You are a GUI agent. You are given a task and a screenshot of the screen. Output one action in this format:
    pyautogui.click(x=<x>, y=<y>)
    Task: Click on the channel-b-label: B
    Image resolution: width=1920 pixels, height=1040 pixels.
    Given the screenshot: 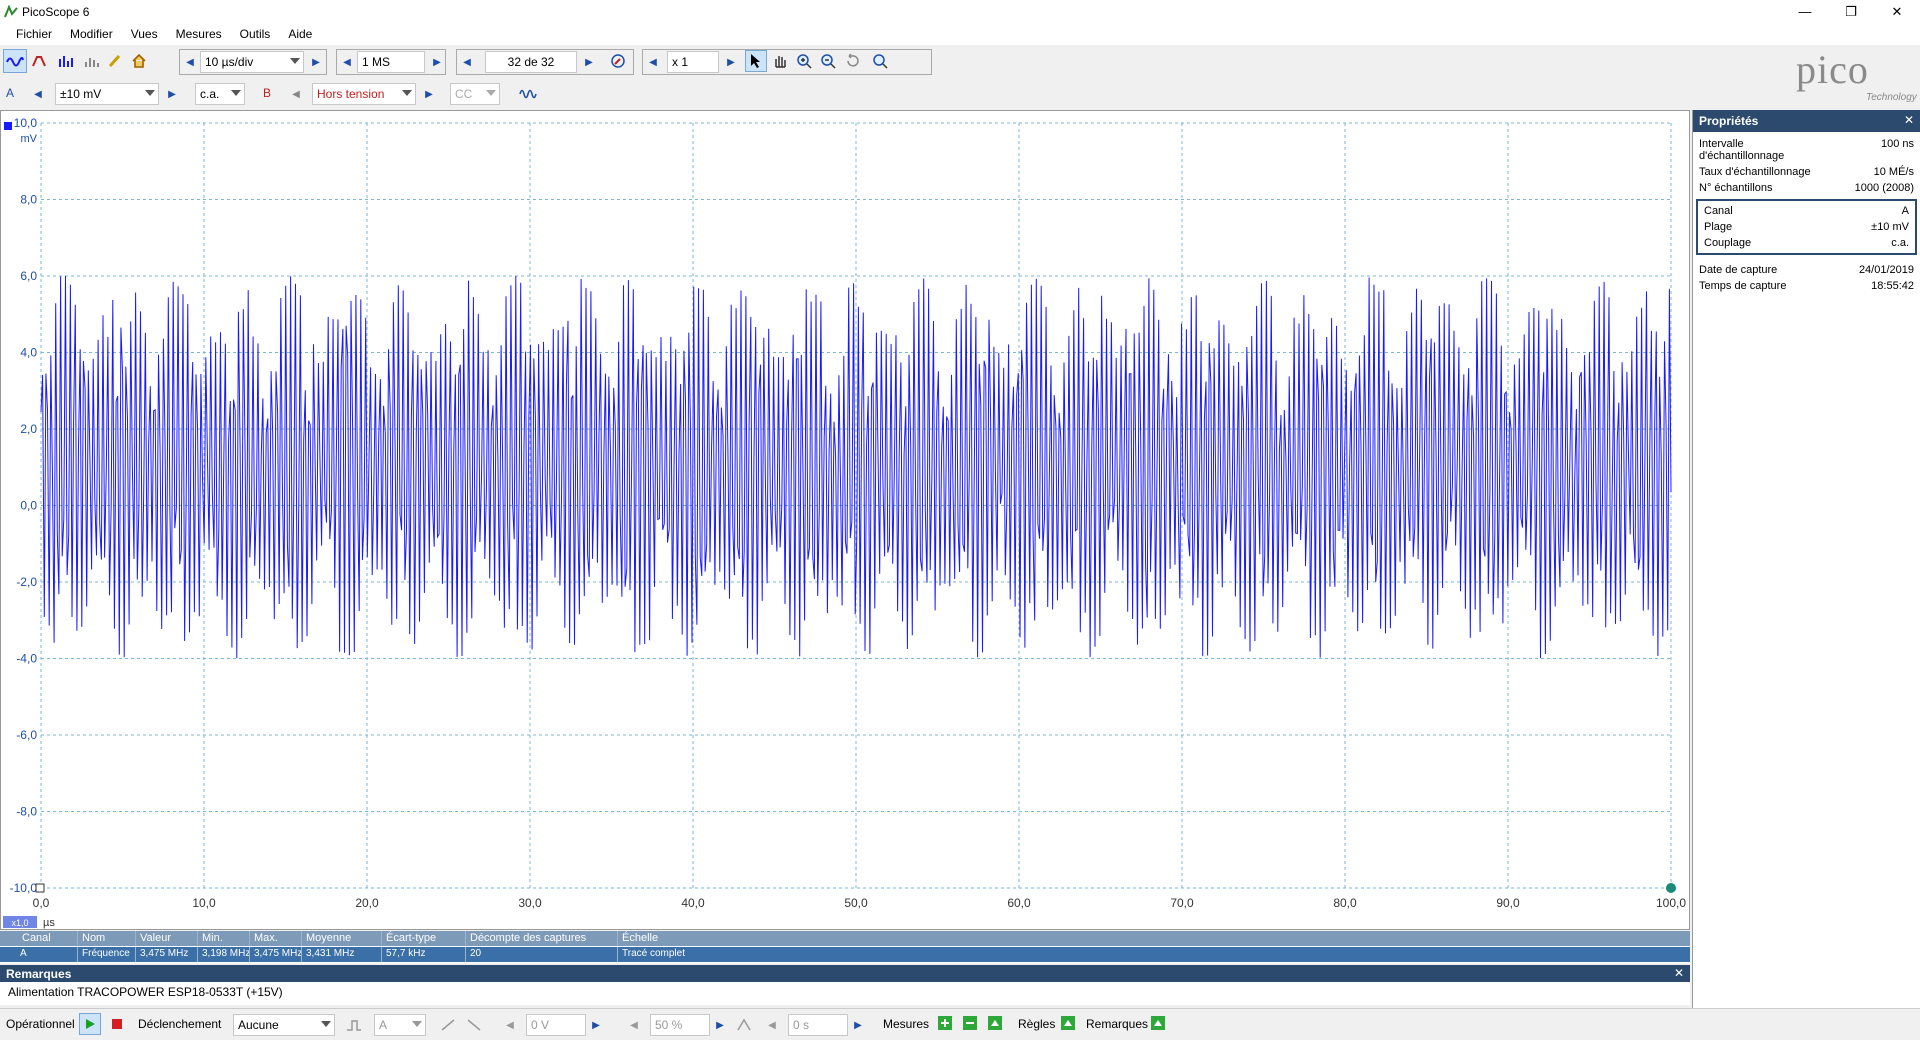 What is the action you would take?
    pyautogui.click(x=267, y=93)
    